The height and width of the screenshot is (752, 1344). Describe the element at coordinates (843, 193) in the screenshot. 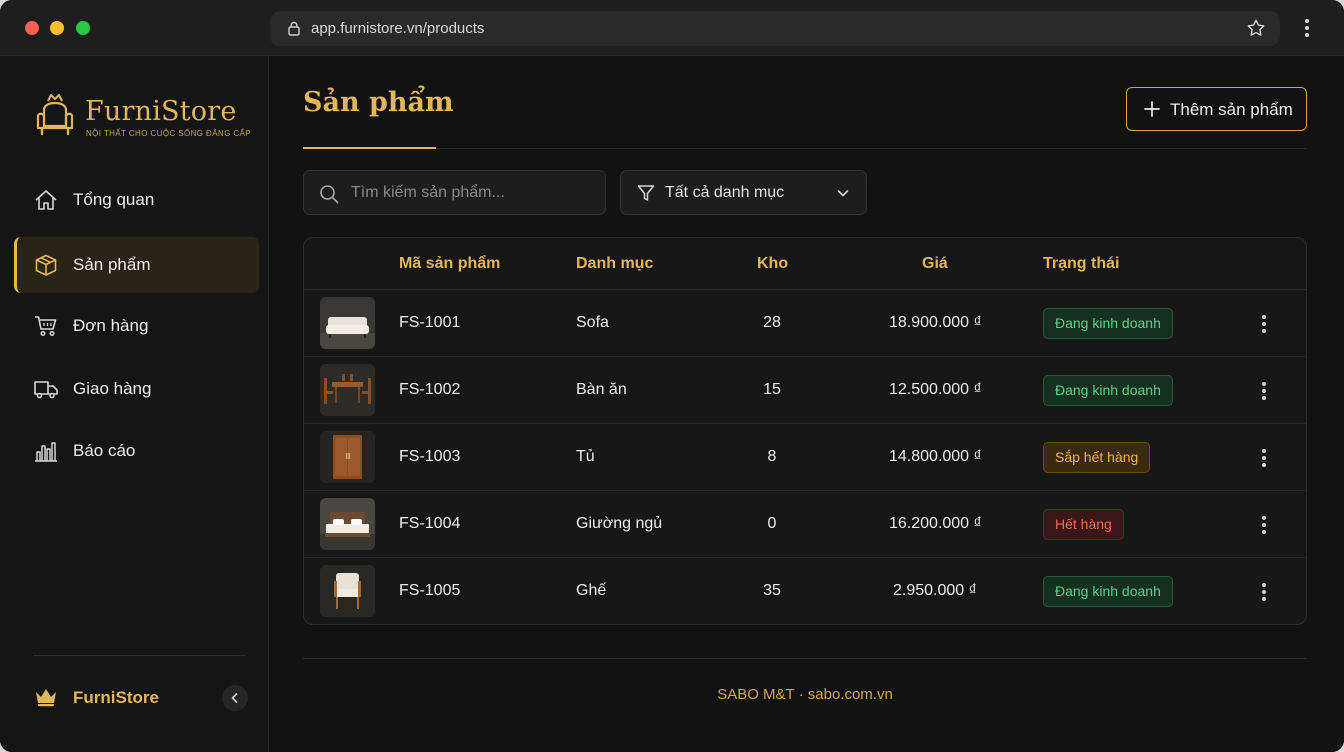

I see `chevron-down-icon` at that location.